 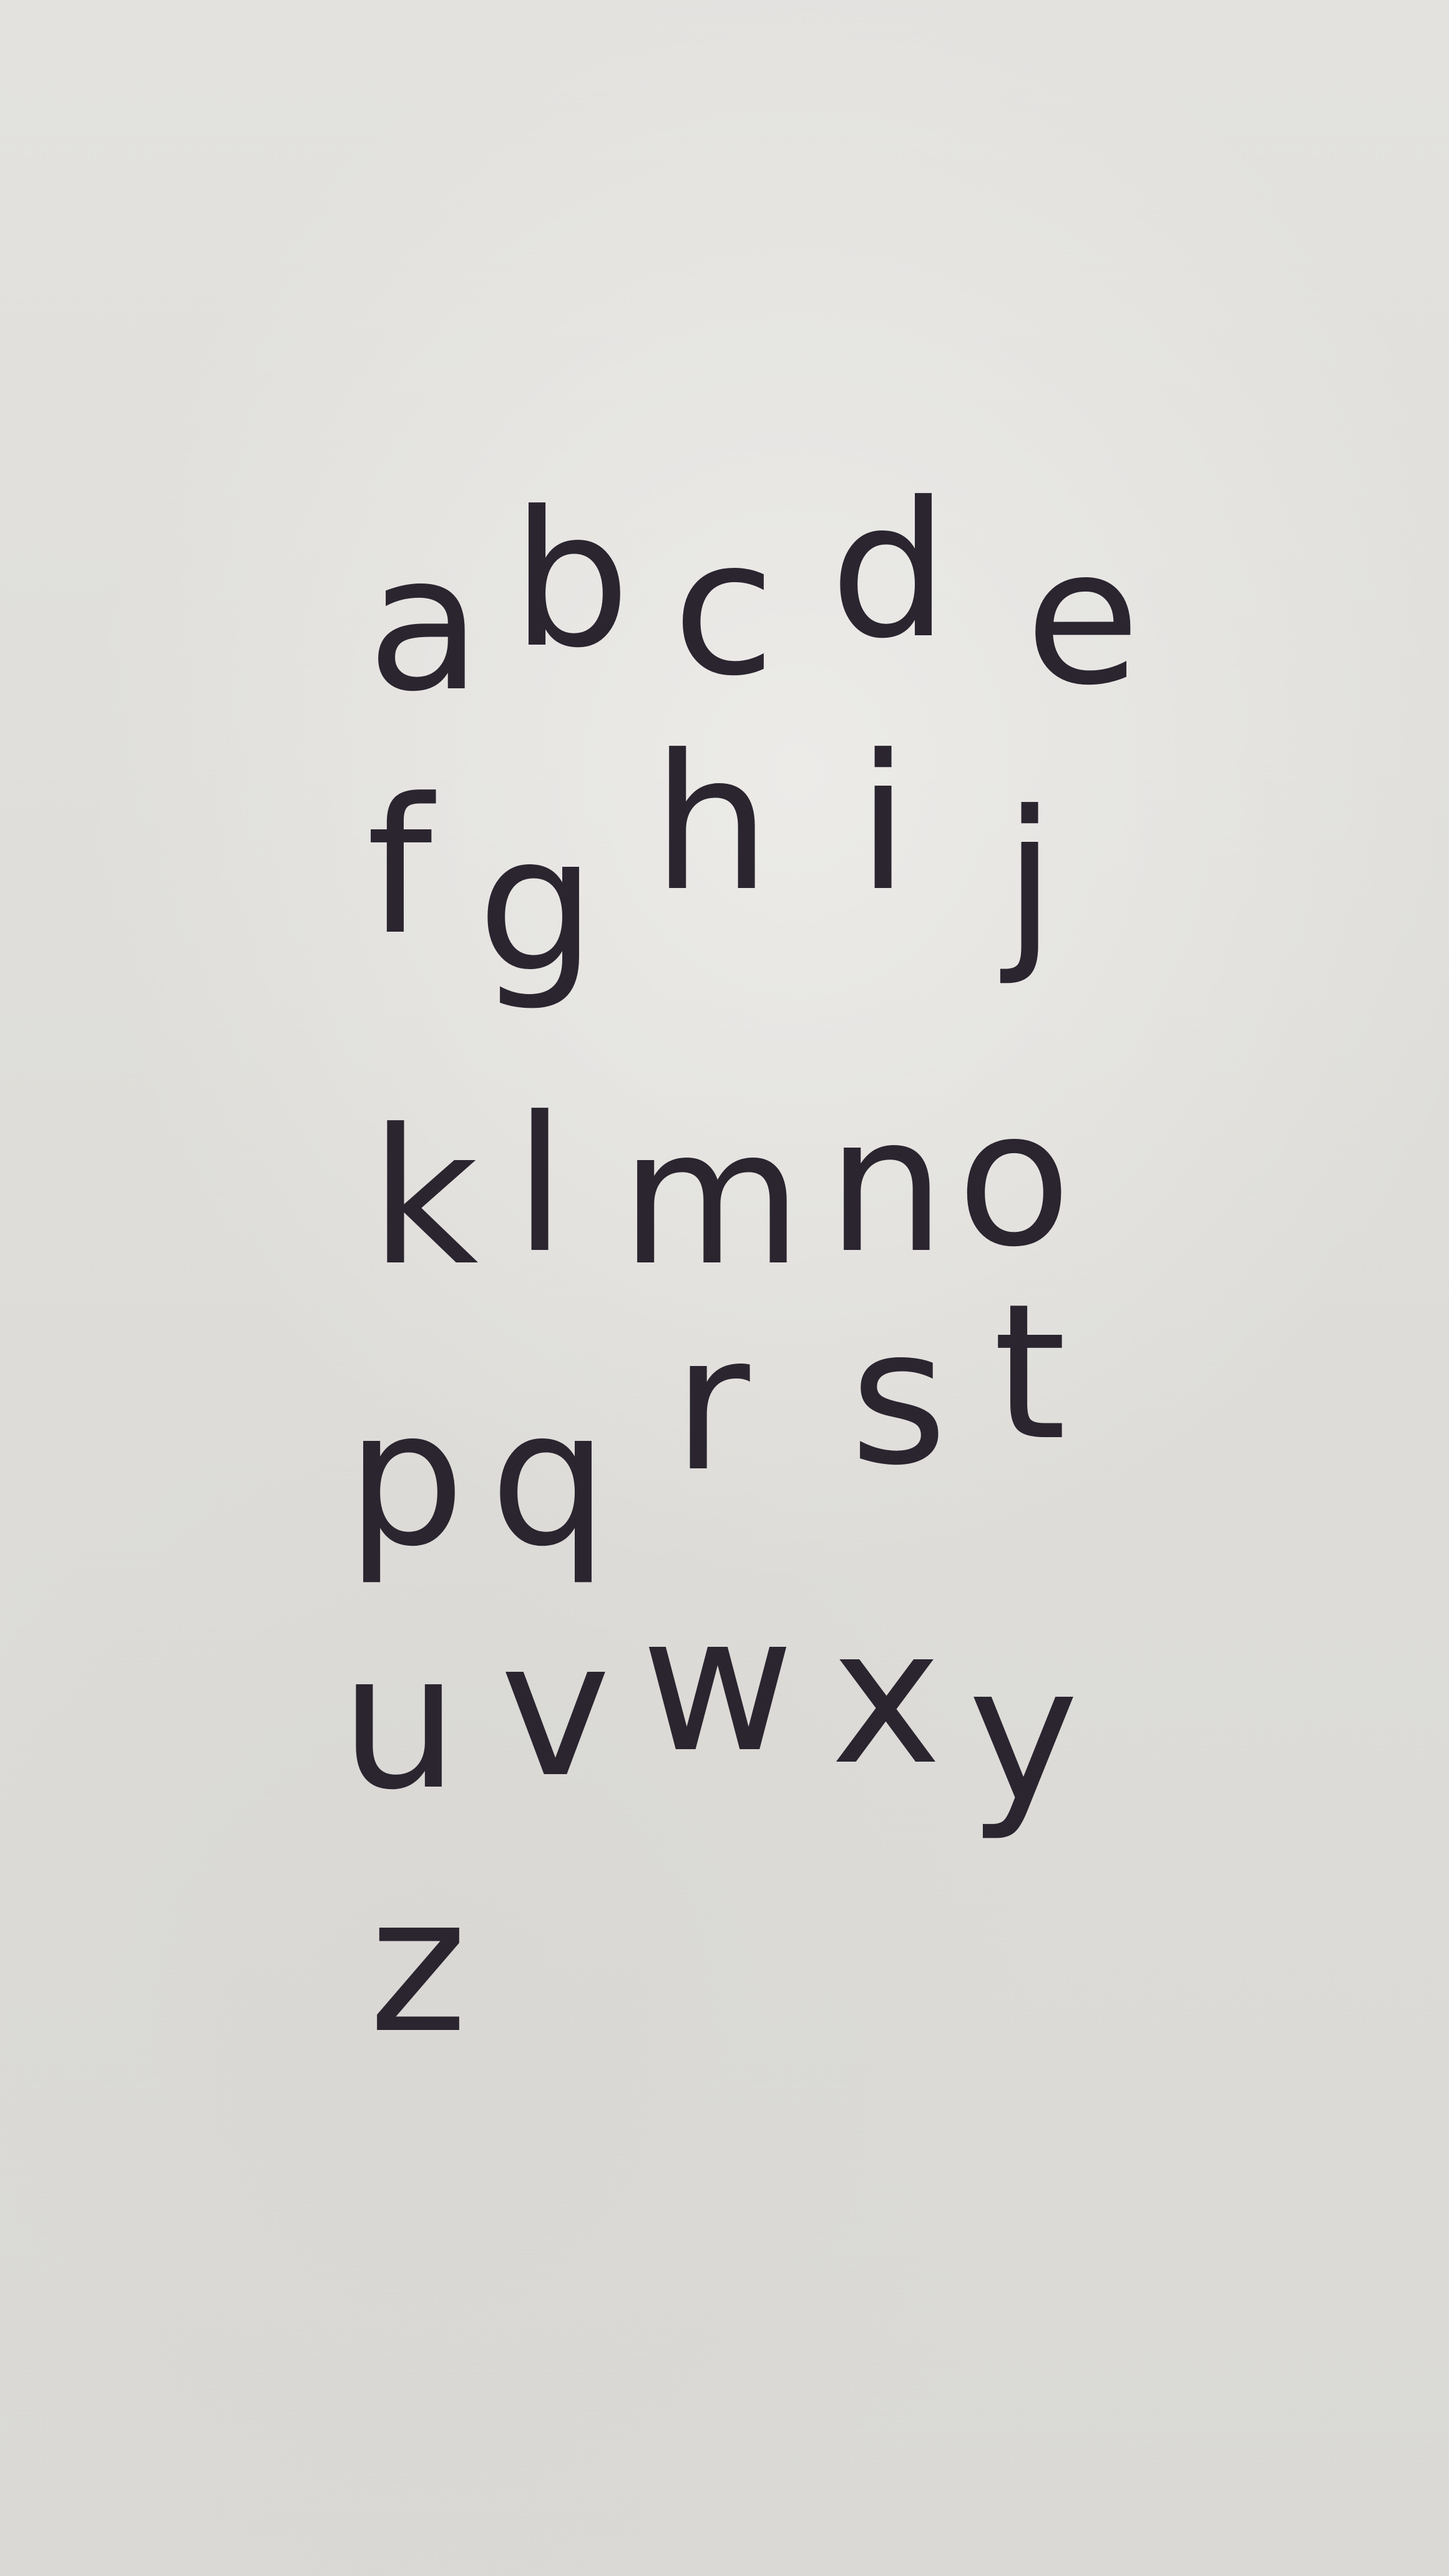 What do you see at coordinates (1014, 1179) in the screenshot?
I see `letter-o: o` at bounding box center [1014, 1179].